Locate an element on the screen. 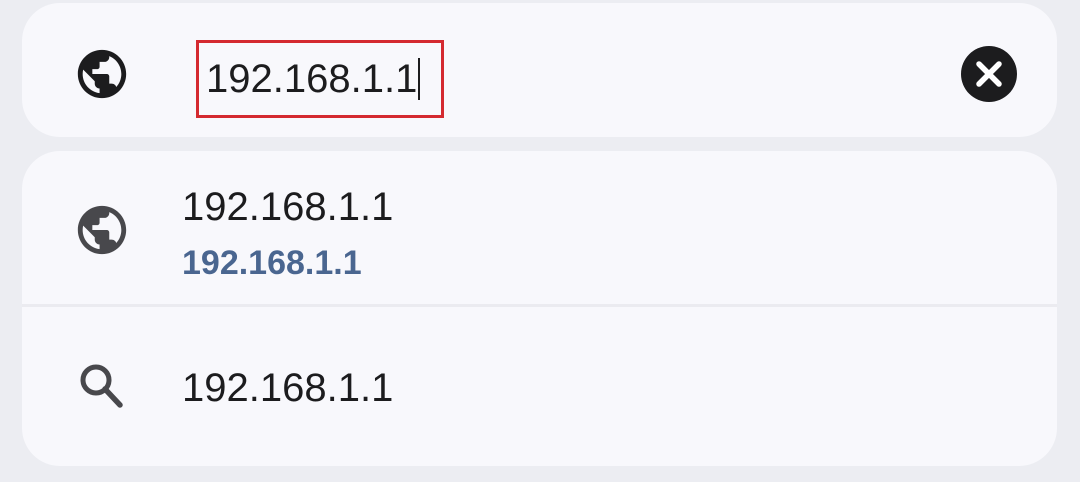  url-text: 192.168.1.1 is located at coordinates (312, 79).